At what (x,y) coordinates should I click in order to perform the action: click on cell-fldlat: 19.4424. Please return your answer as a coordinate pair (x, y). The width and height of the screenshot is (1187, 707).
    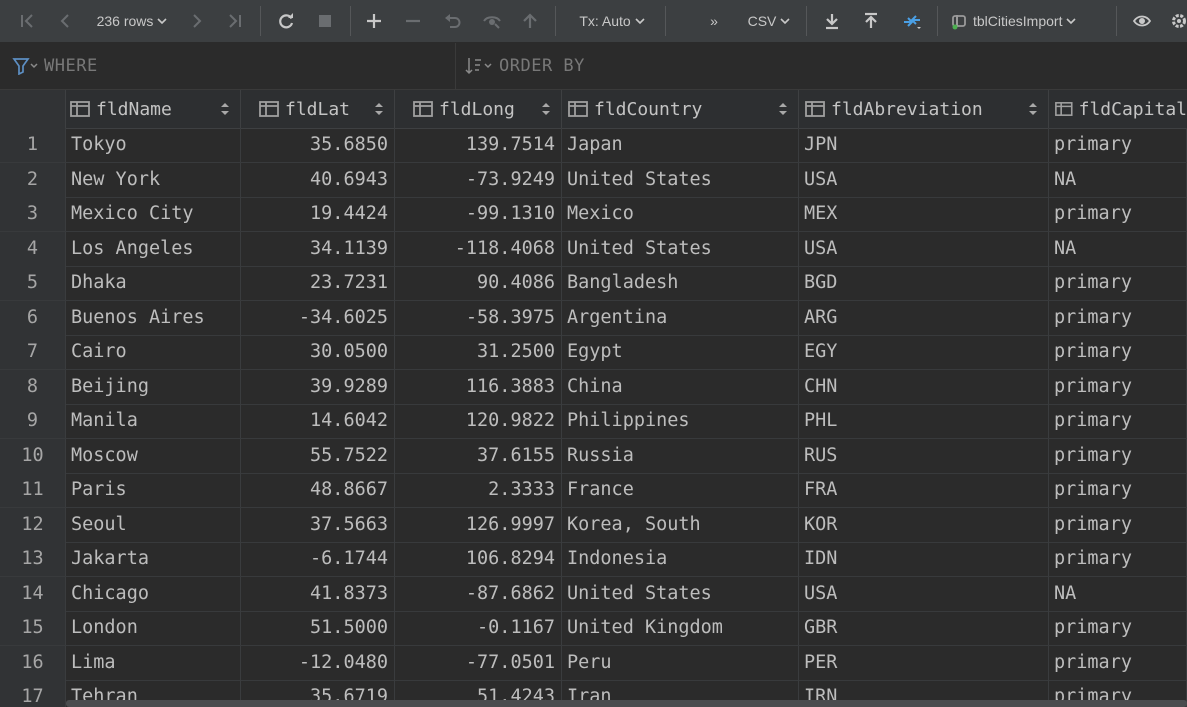
    Looking at the image, I should click on (318, 214).